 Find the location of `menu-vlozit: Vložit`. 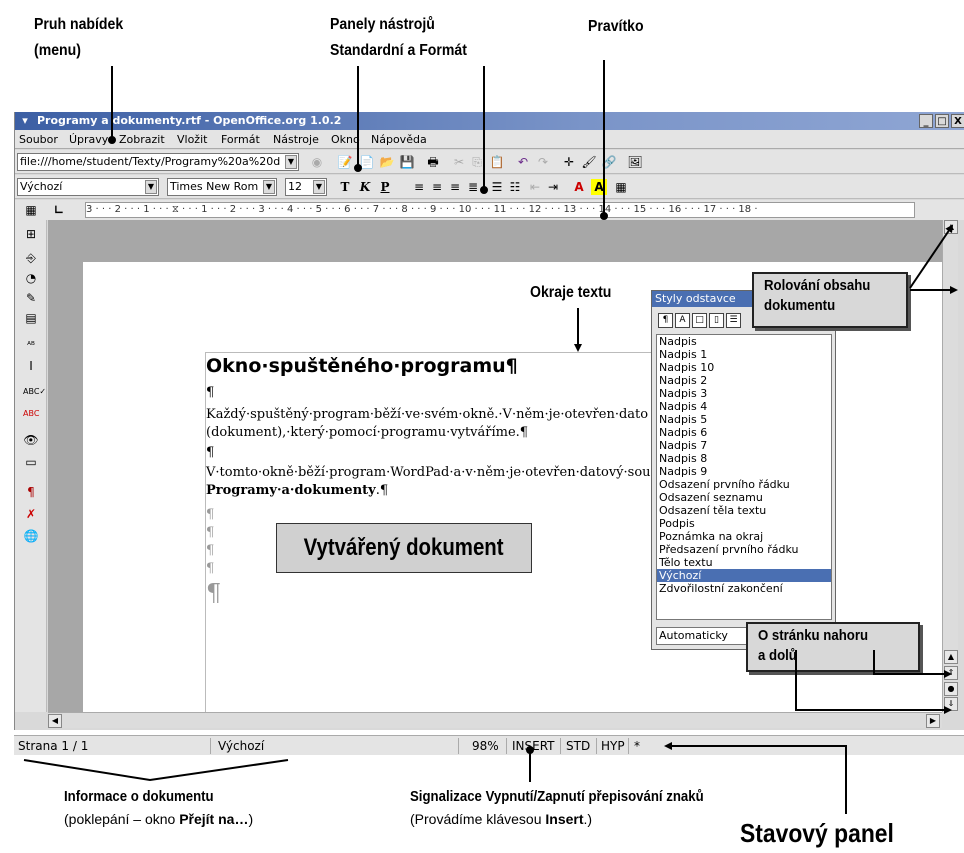

menu-vlozit: Vložit is located at coordinates (192, 139).